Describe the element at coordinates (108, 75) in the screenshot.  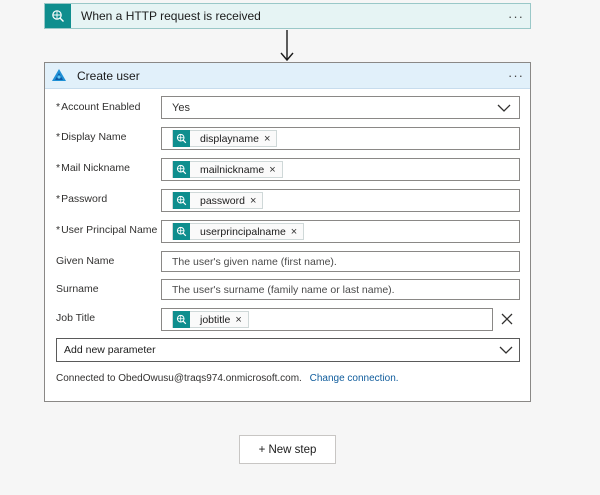
I see `action-title: Create user` at that location.